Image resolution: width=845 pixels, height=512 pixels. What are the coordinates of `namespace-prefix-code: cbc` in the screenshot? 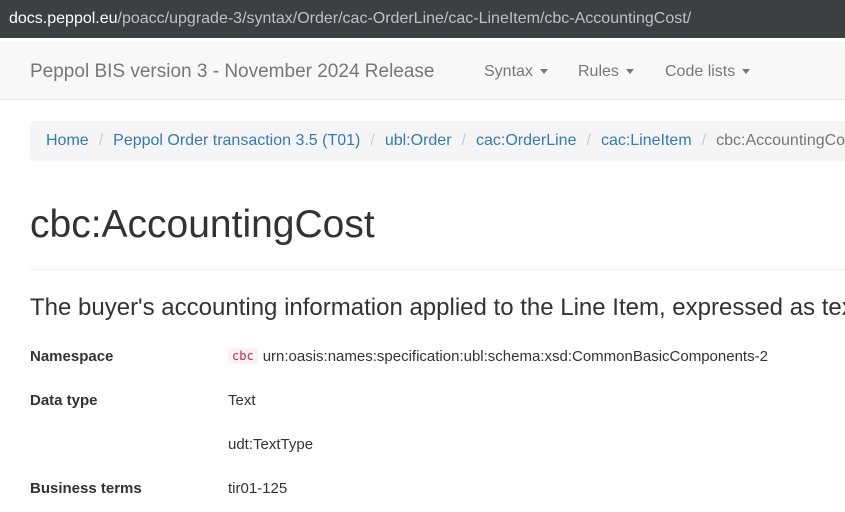 It's located at (243, 356).